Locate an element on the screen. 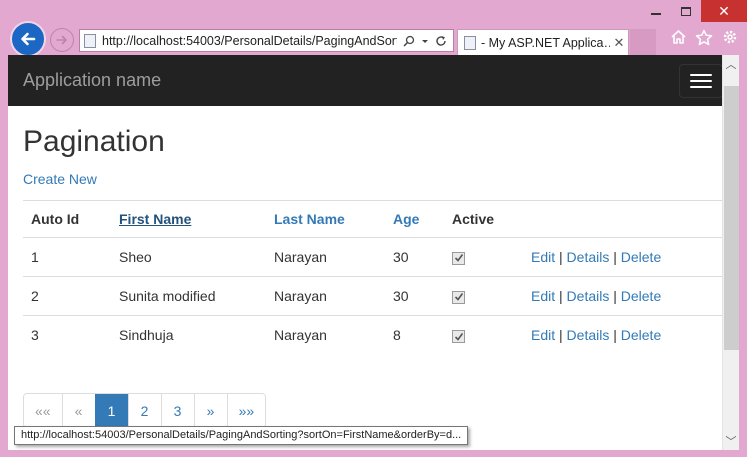 This screenshot has width=747, height=457. cell-age: 30 is located at coordinates (414, 257).